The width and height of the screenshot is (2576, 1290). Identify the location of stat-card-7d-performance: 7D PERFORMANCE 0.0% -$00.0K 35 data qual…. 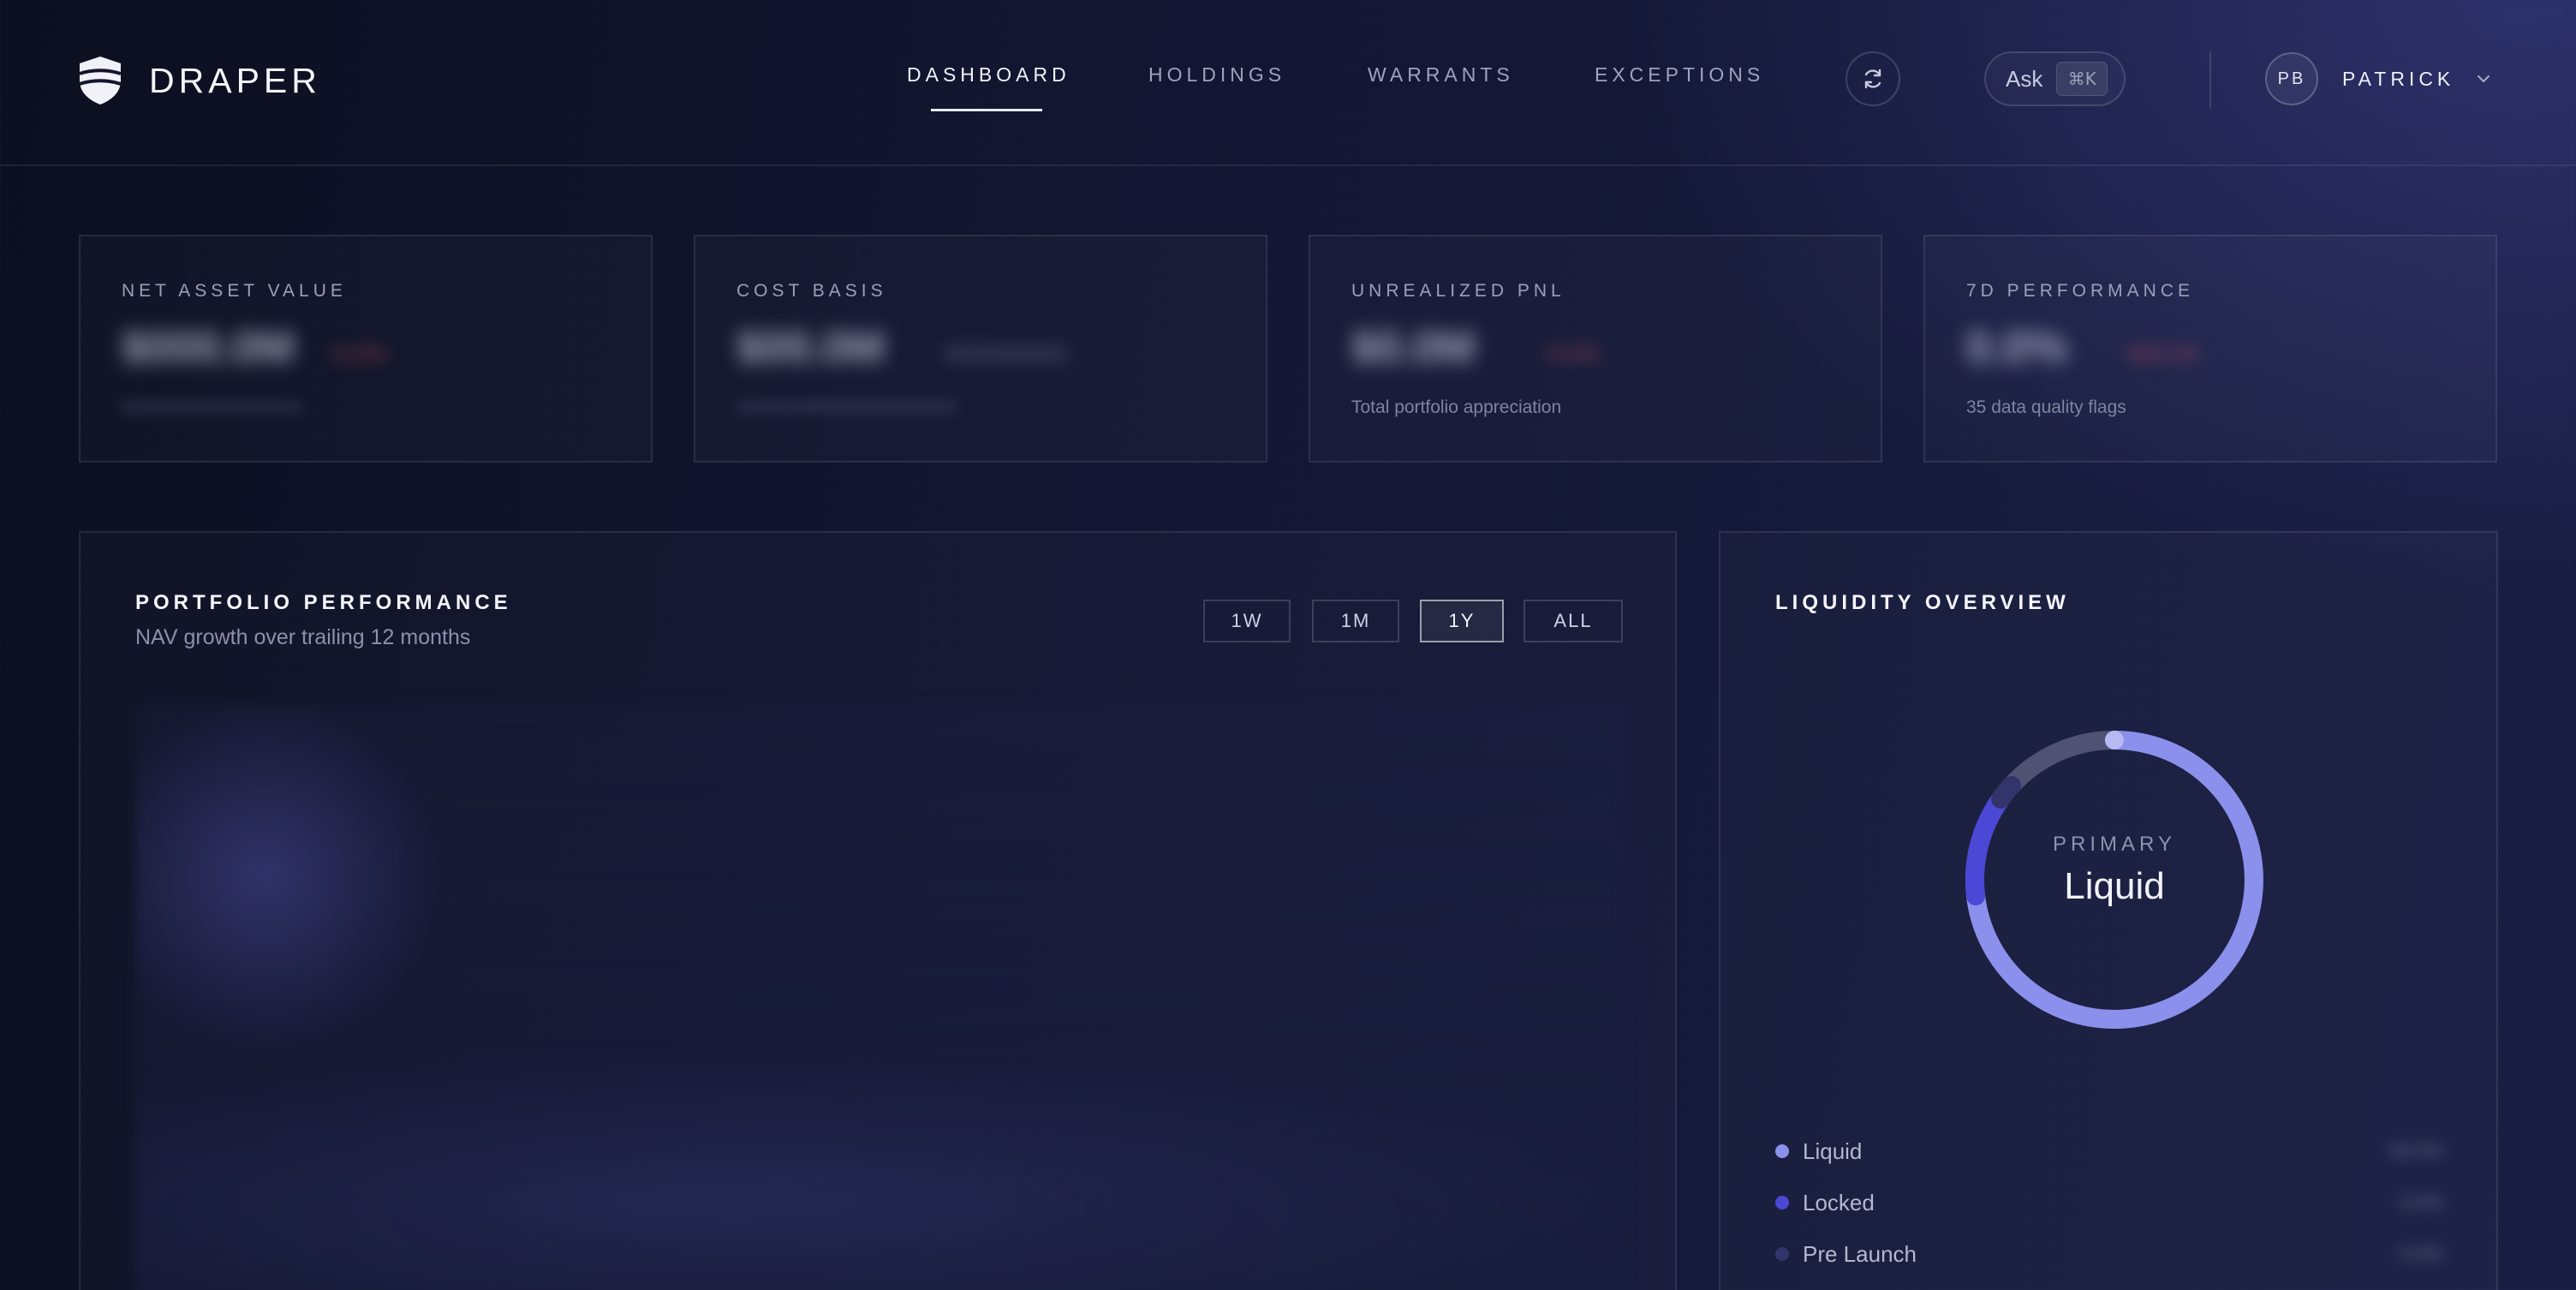
(2210, 349).